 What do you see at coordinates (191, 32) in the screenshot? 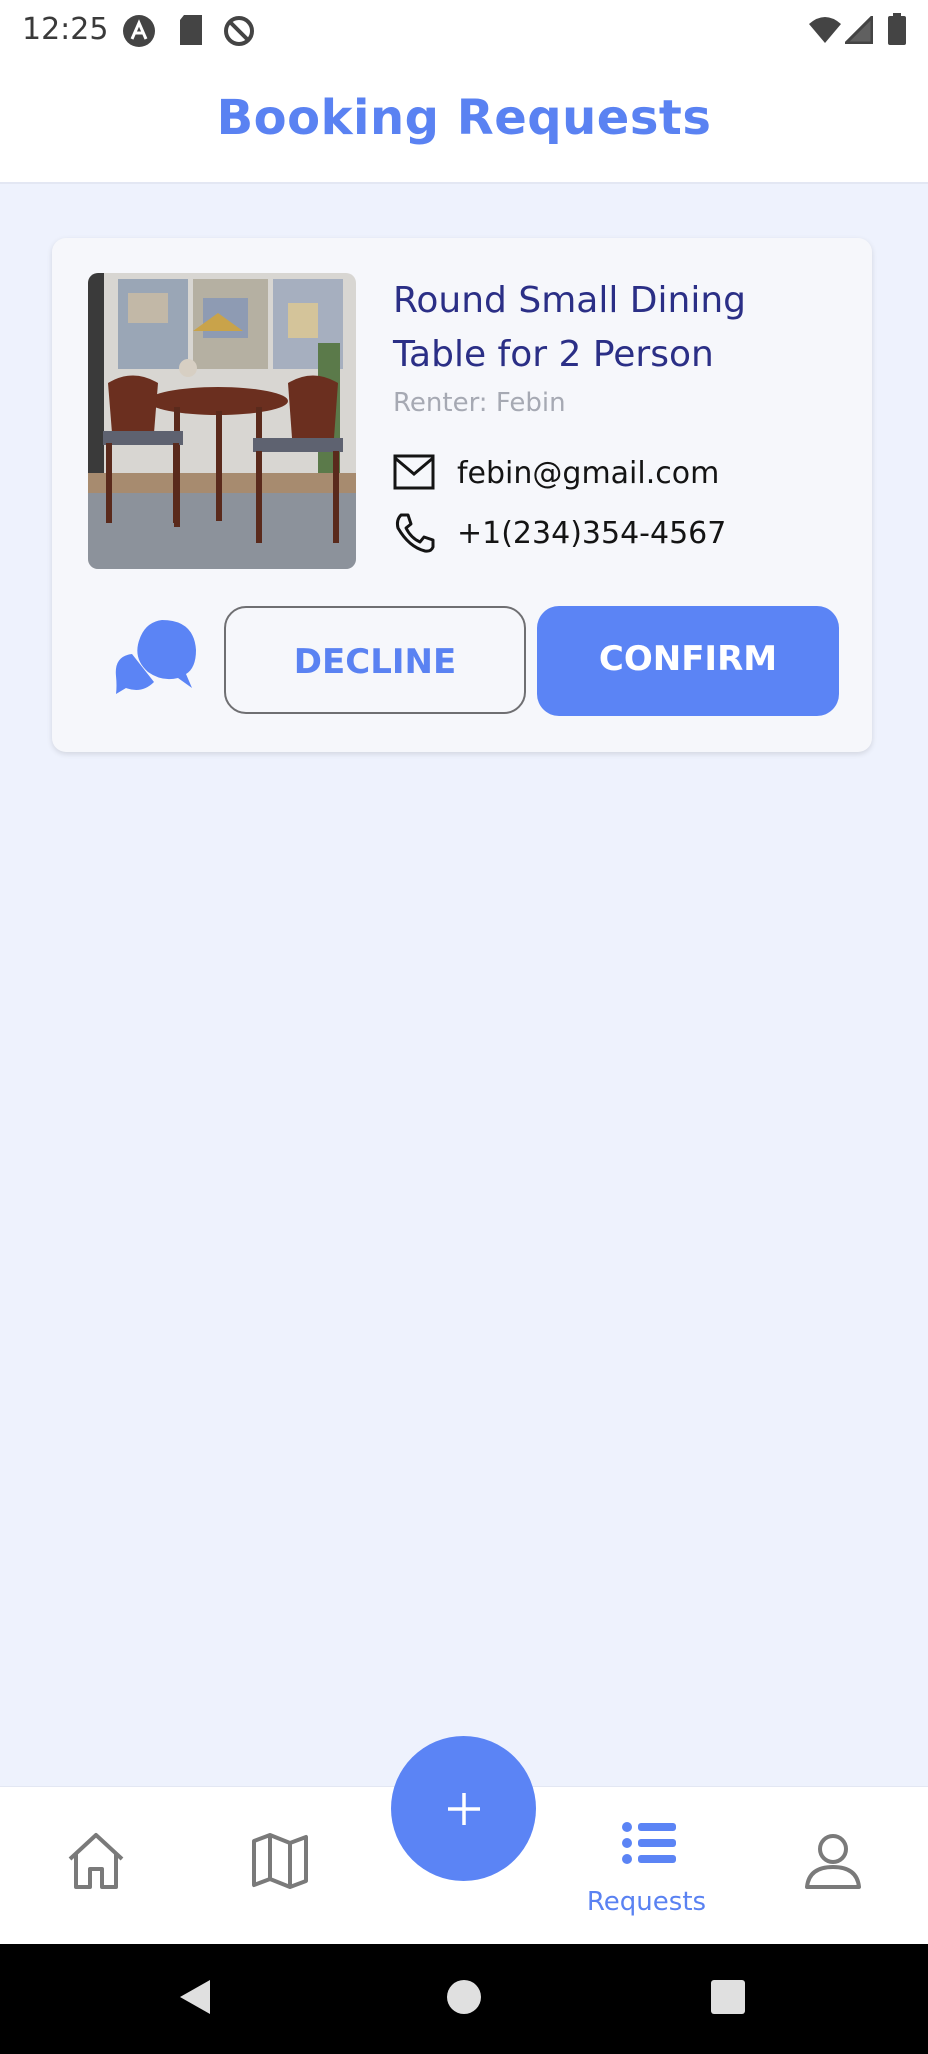
I see `sd-card-icon` at bounding box center [191, 32].